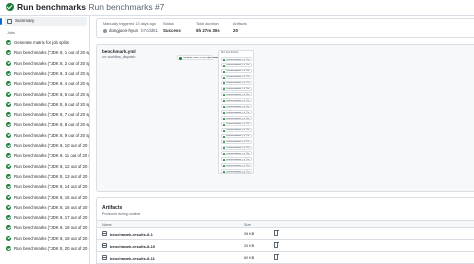  What do you see at coordinates (236, 153) in the screenshot?
I see `graph-job-node: Run benchmarks ("JDK 8, 17...18m` at bounding box center [236, 153].